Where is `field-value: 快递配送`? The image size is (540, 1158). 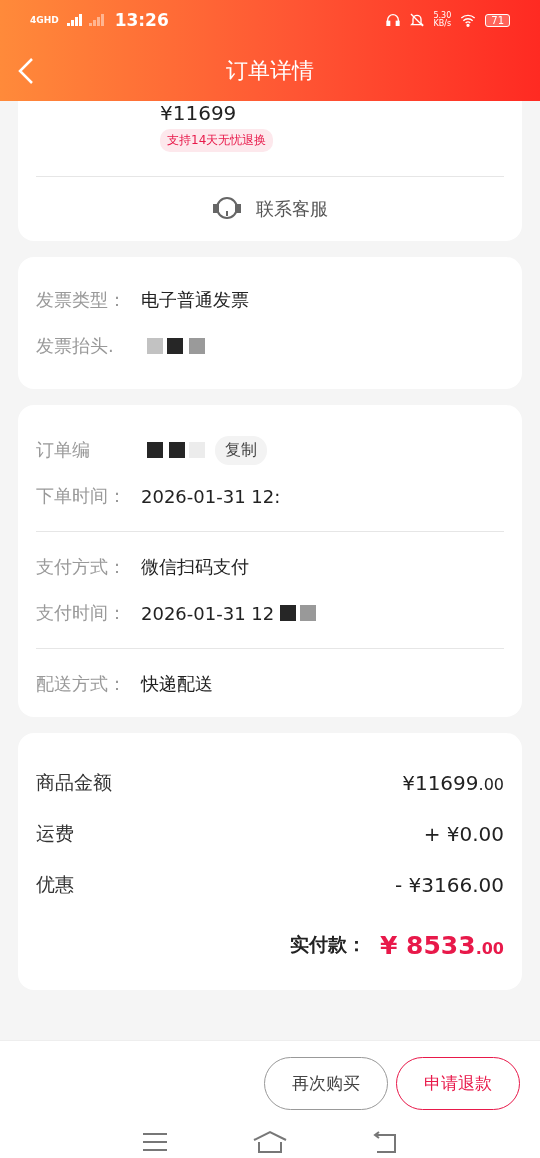 field-value: 快递配送 is located at coordinates (177, 684).